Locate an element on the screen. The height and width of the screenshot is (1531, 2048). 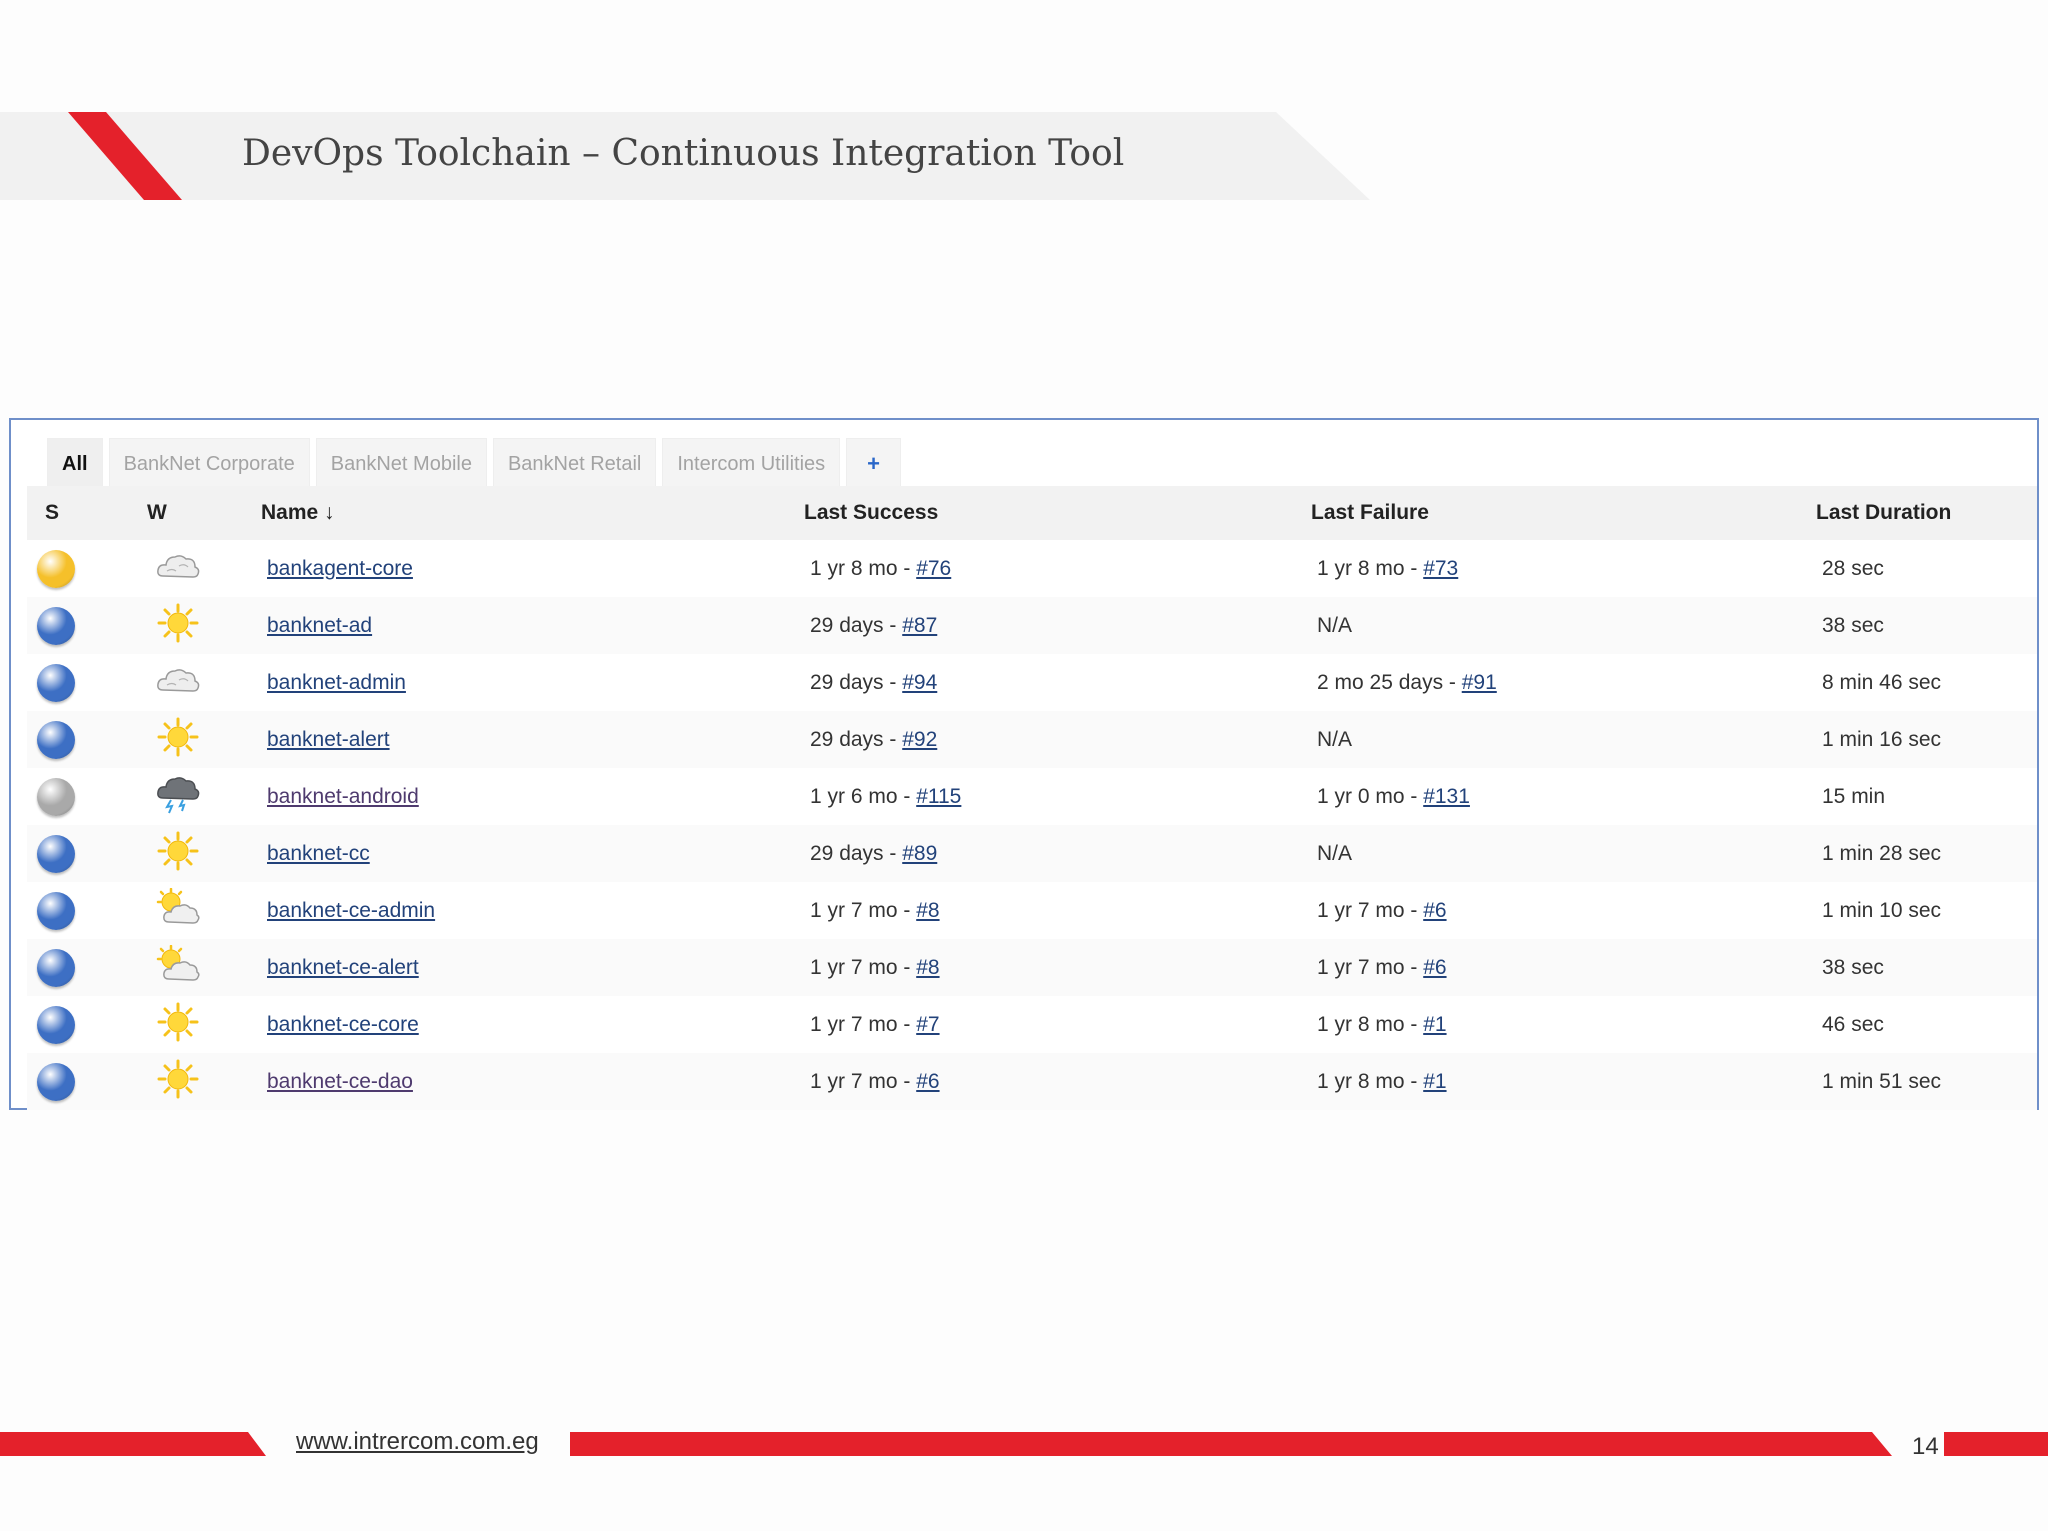
last-success-build-link: #94 is located at coordinates (919, 682).